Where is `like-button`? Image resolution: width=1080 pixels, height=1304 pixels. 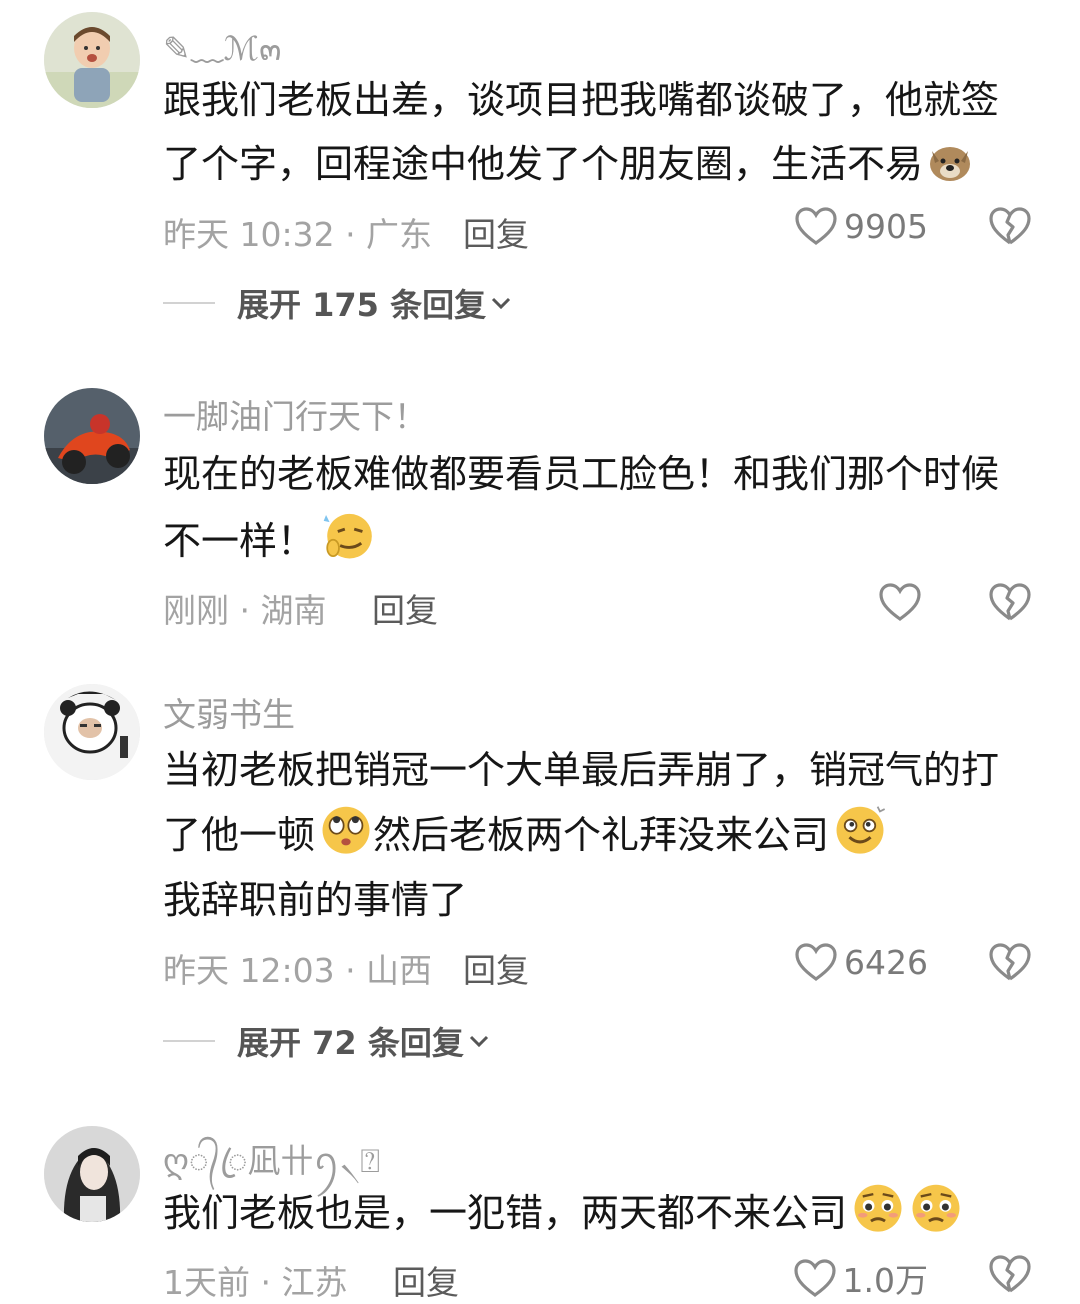
like-button is located at coordinates (903, 602).